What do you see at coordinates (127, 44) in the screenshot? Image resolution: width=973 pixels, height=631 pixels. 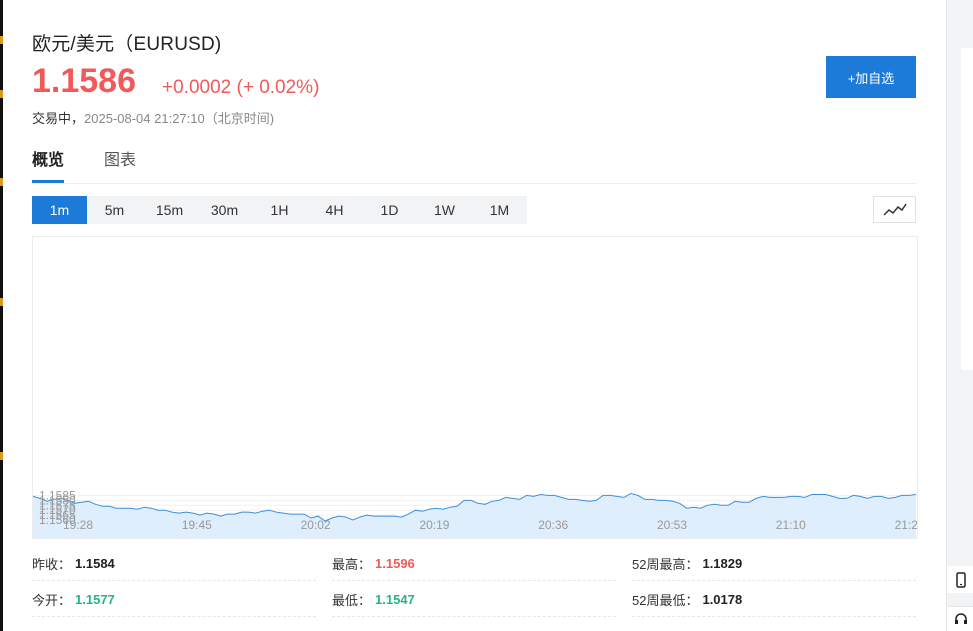 I see `instrument-title: 欧元/美元（EURUSD)` at bounding box center [127, 44].